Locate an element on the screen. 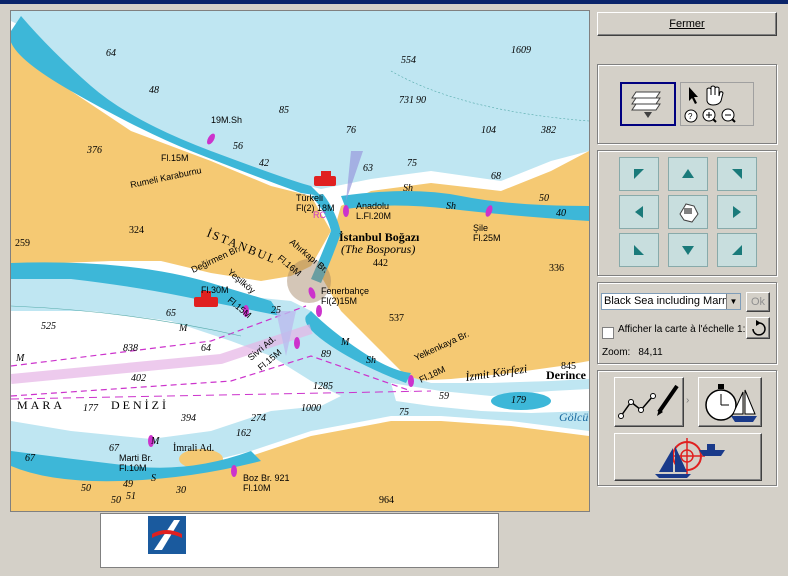  route-pencil-icon is located at coordinates (648, 401).